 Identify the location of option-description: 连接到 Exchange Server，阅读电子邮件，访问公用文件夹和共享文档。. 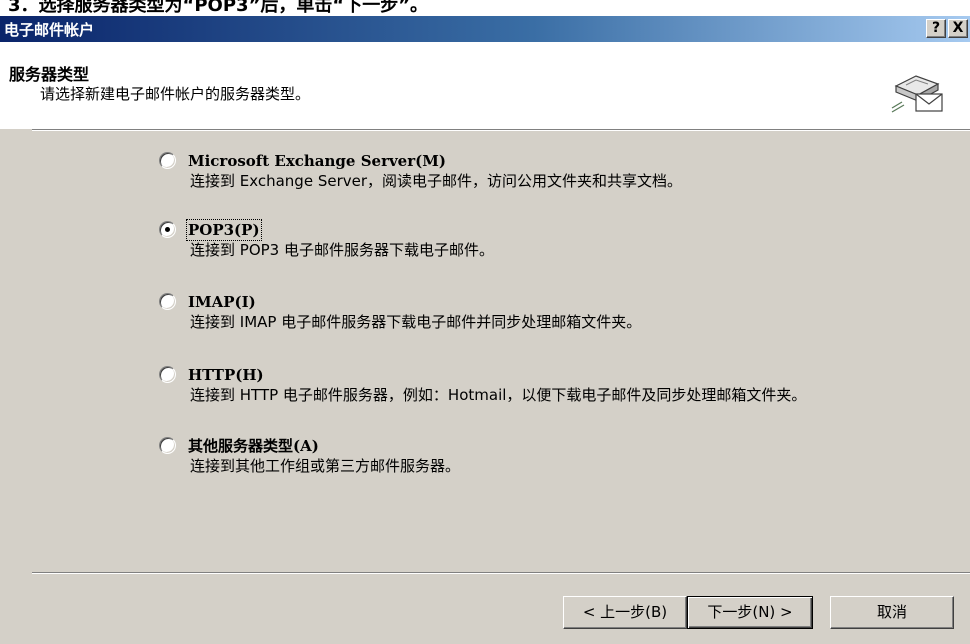
(436, 181).